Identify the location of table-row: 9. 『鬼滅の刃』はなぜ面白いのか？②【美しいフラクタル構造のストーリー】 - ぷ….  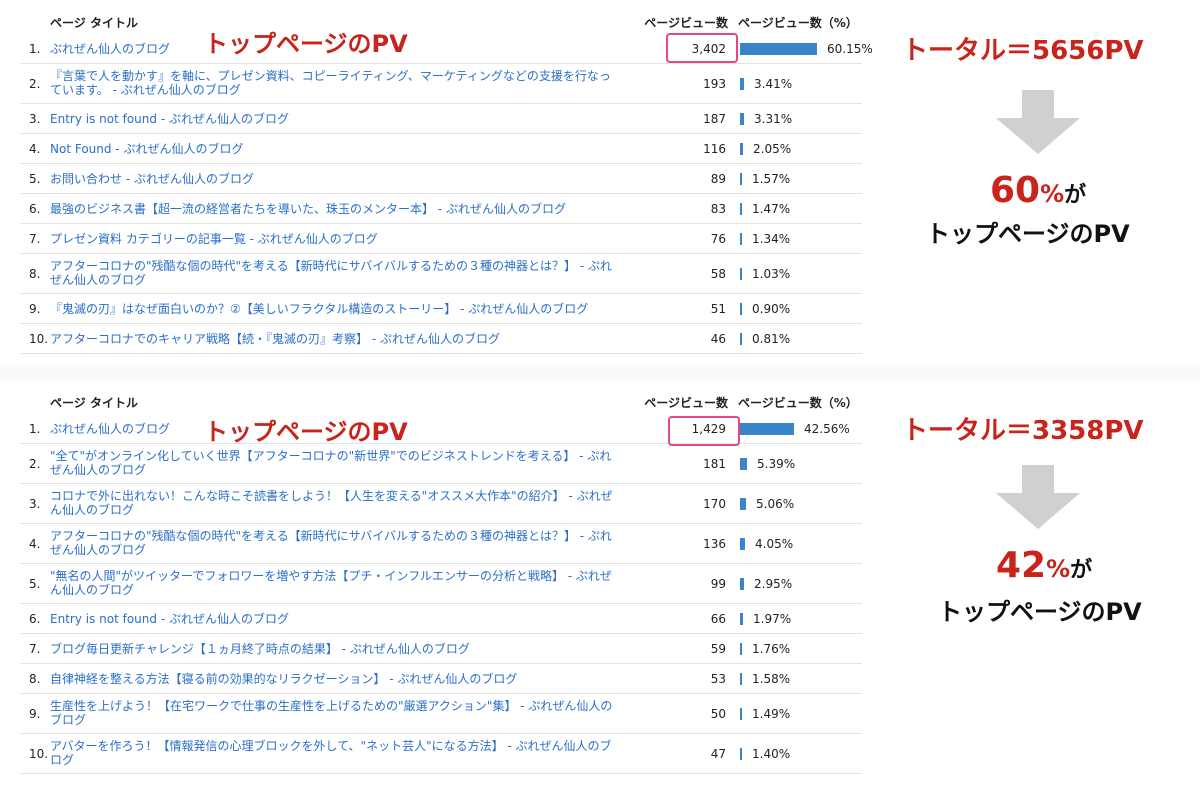
(441, 309).